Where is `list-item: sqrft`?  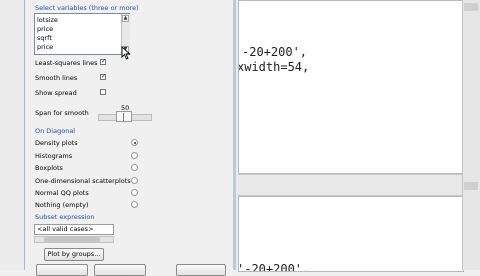 list-item: sqrft is located at coordinates (44, 38).